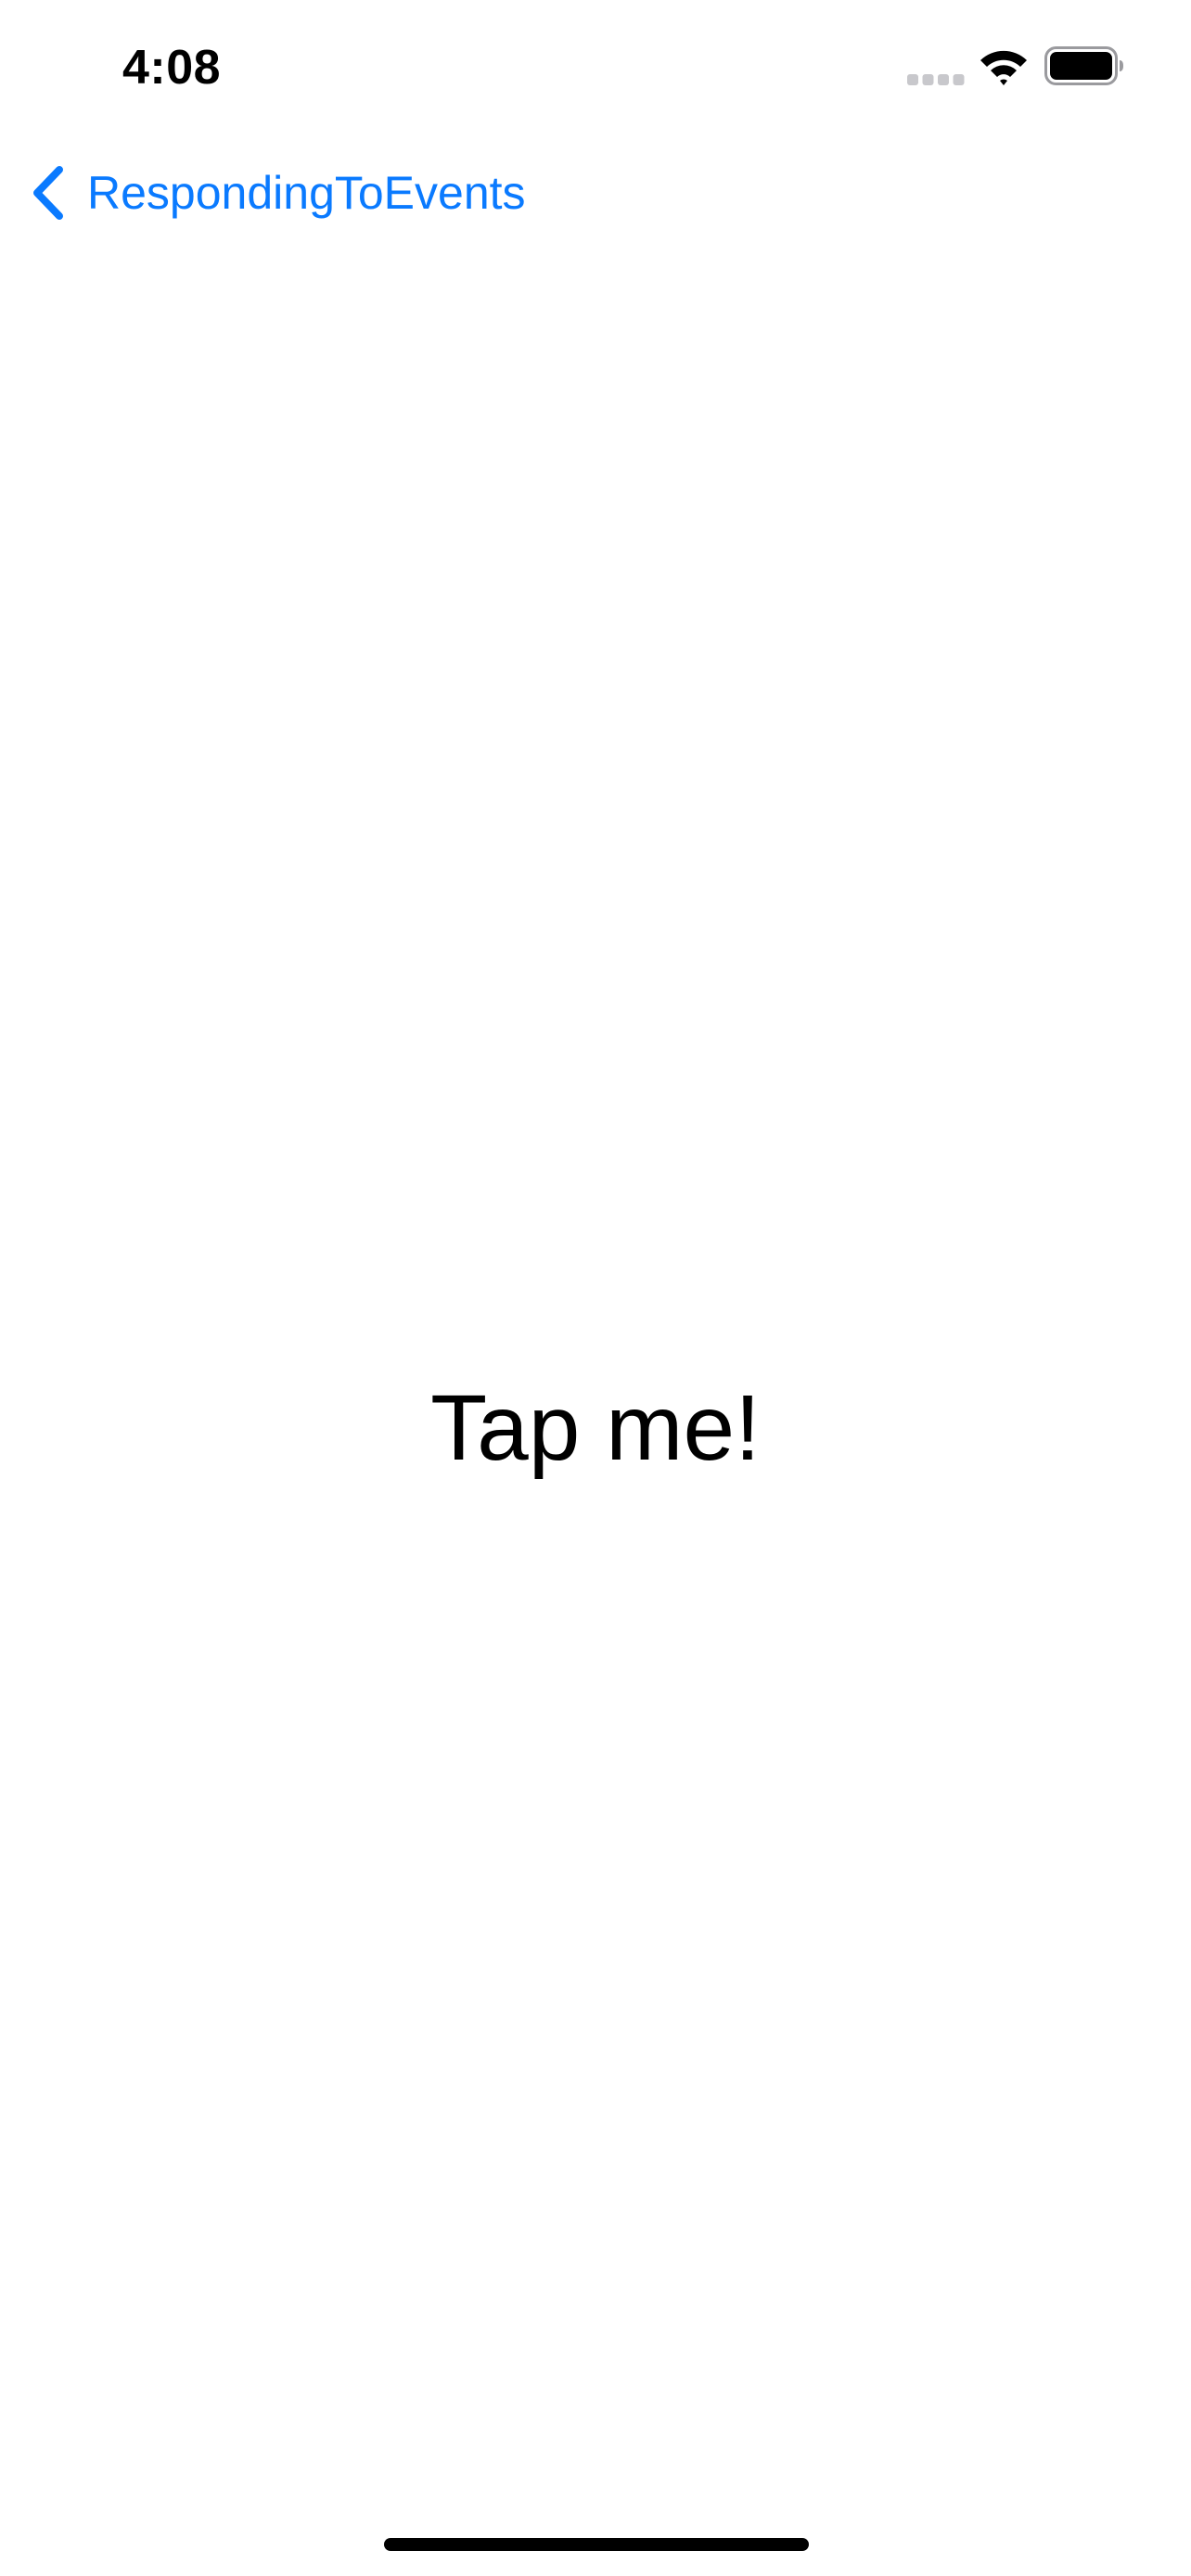  Describe the element at coordinates (595, 1428) in the screenshot. I see `tap-me-label: Tap me!` at that location.